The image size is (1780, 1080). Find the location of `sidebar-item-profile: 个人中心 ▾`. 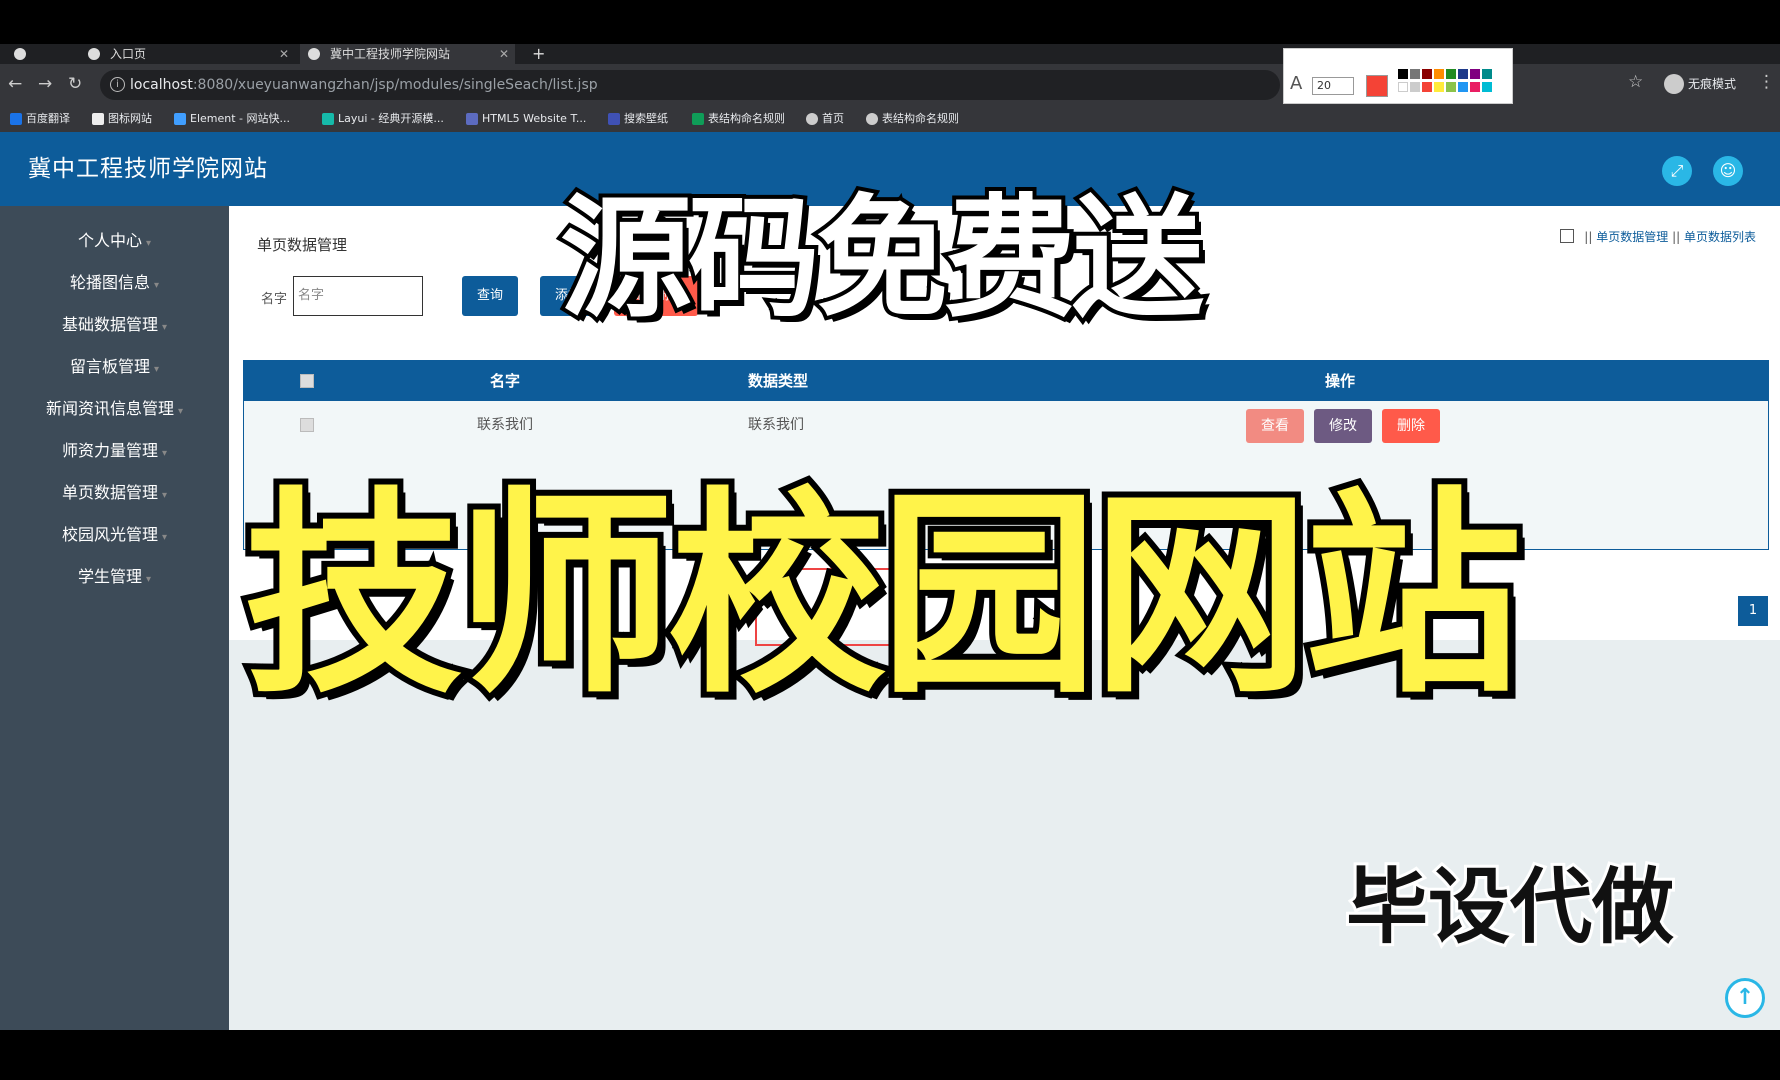

sidebar-item-profile: 个人中心 ▾ is located at coordinates (114, 241).